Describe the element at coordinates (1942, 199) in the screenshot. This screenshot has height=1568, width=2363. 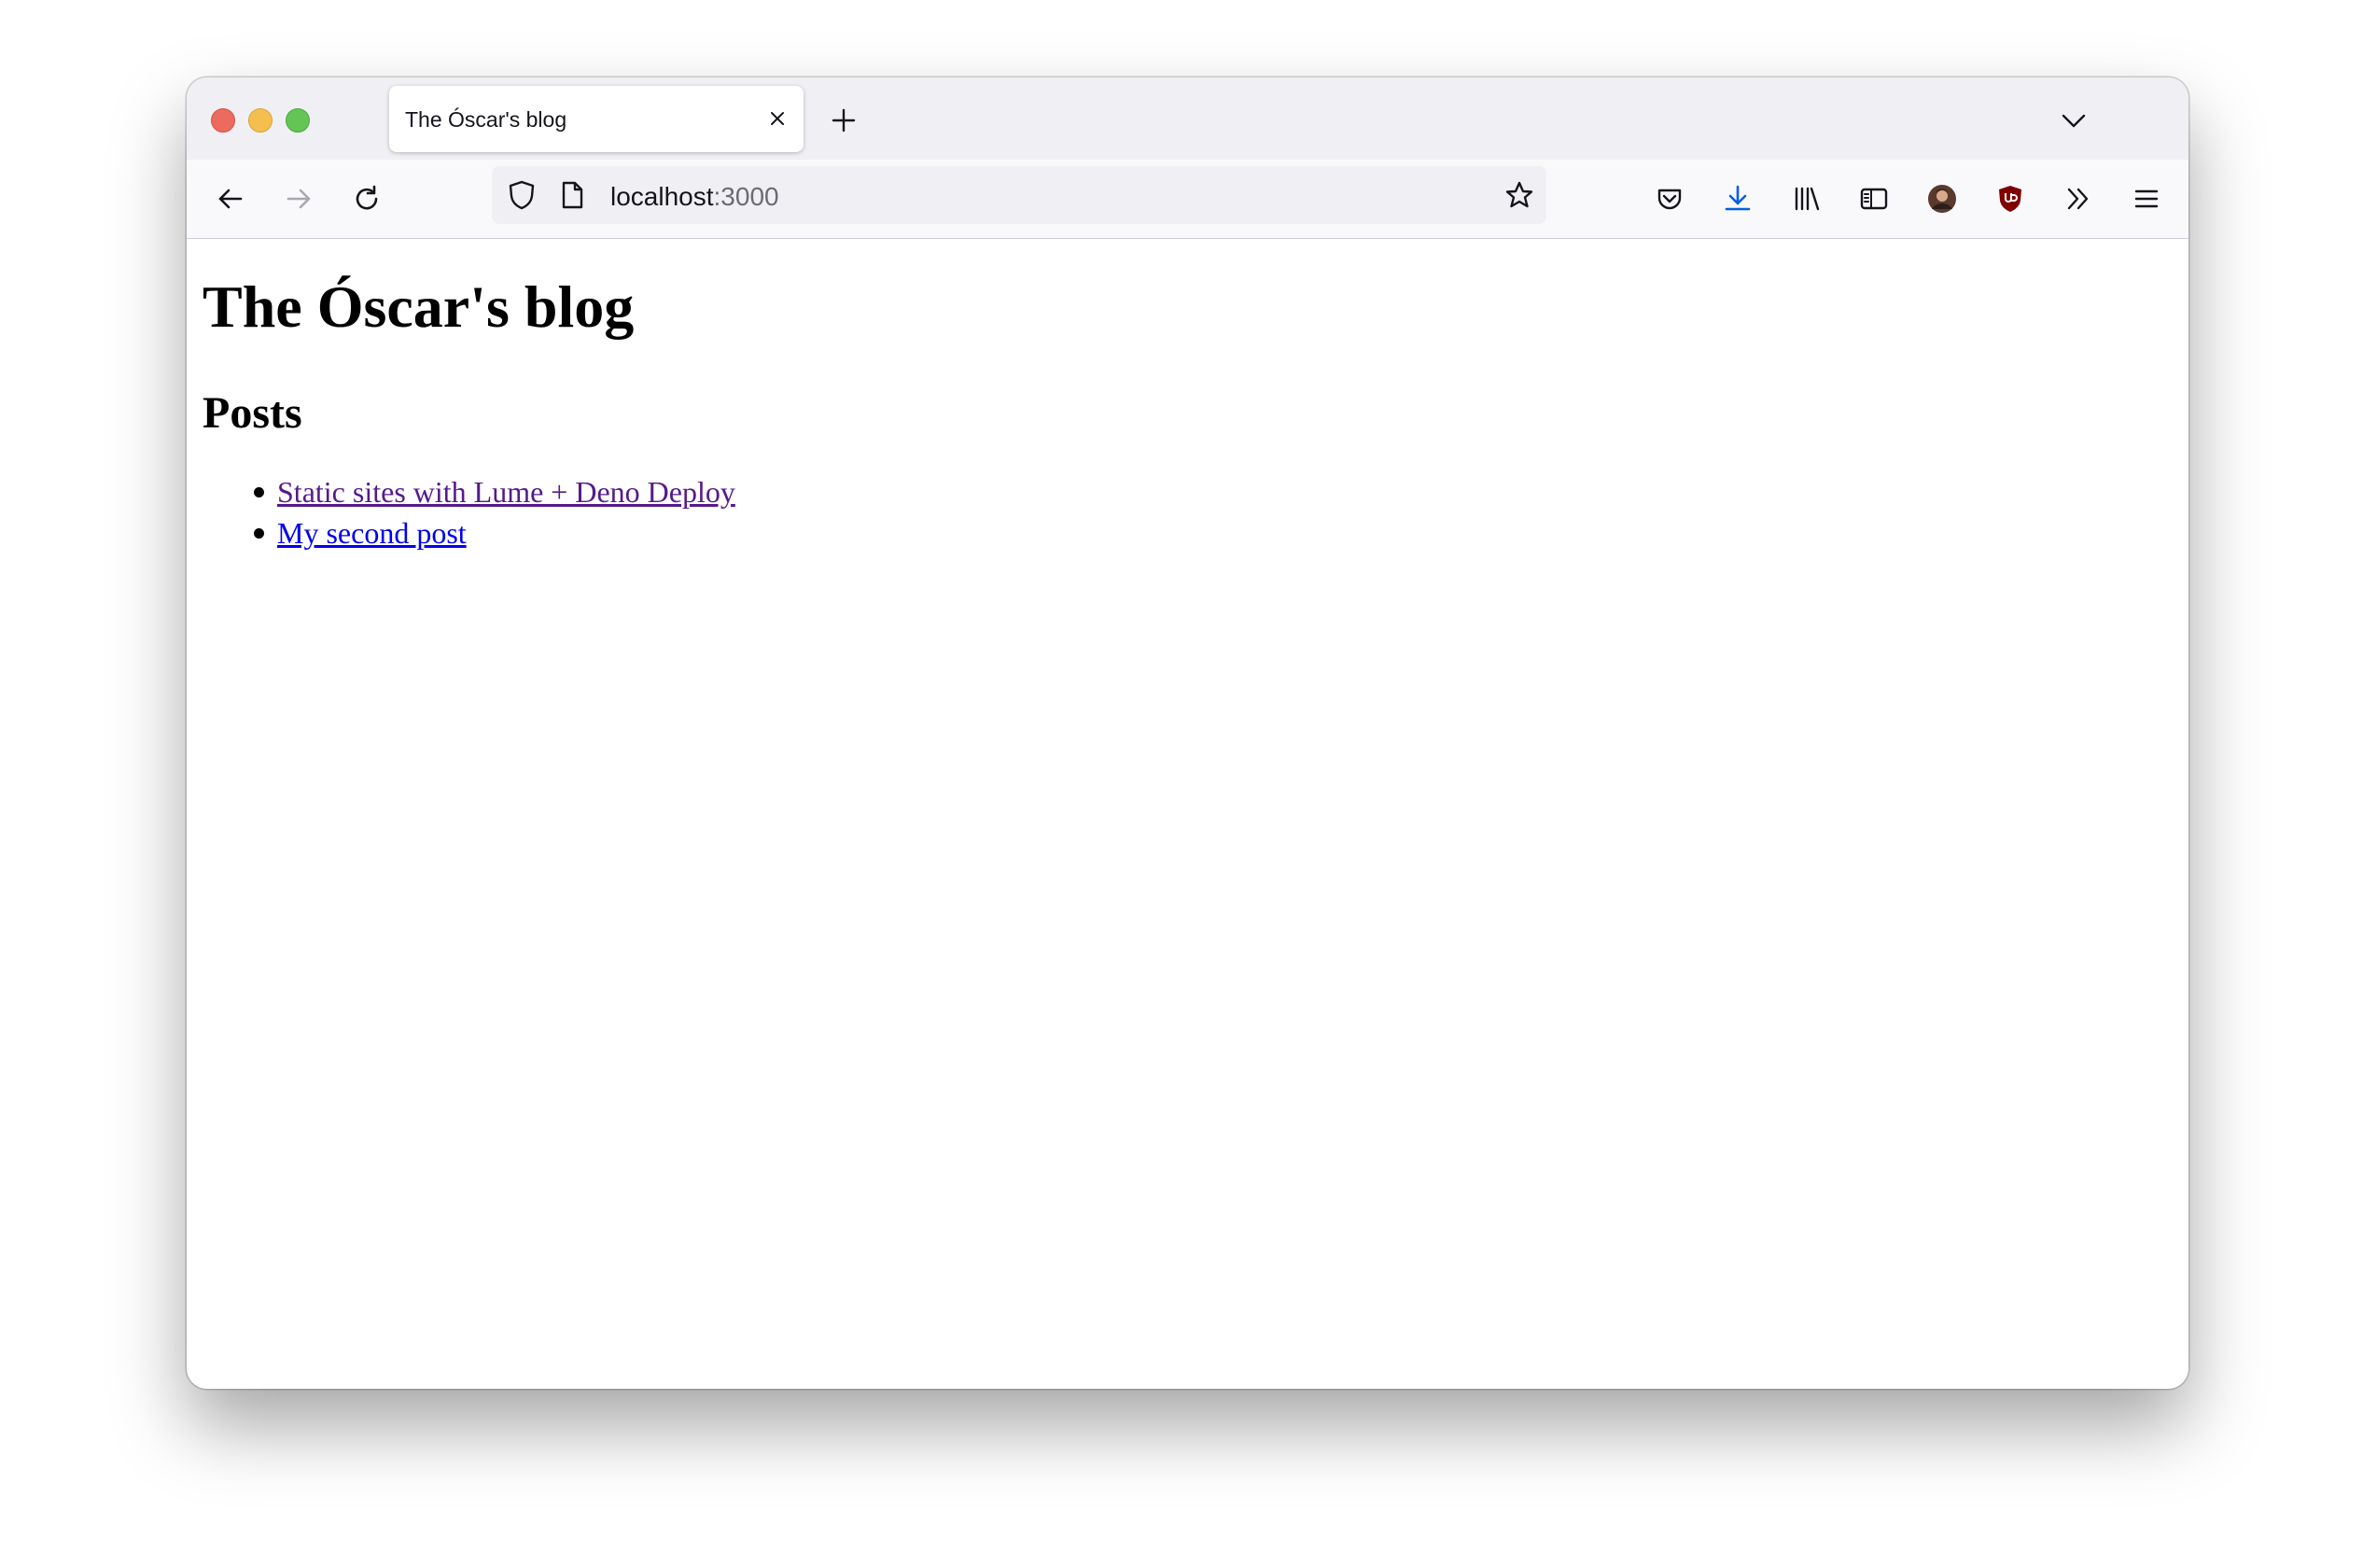
I see `account-avatar-icon` at that location.